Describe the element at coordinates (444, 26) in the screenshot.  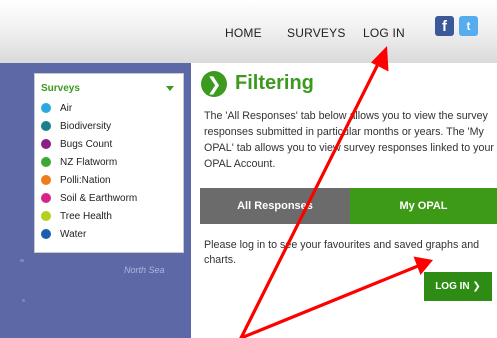
I see `facebook-icon: f` at that location.